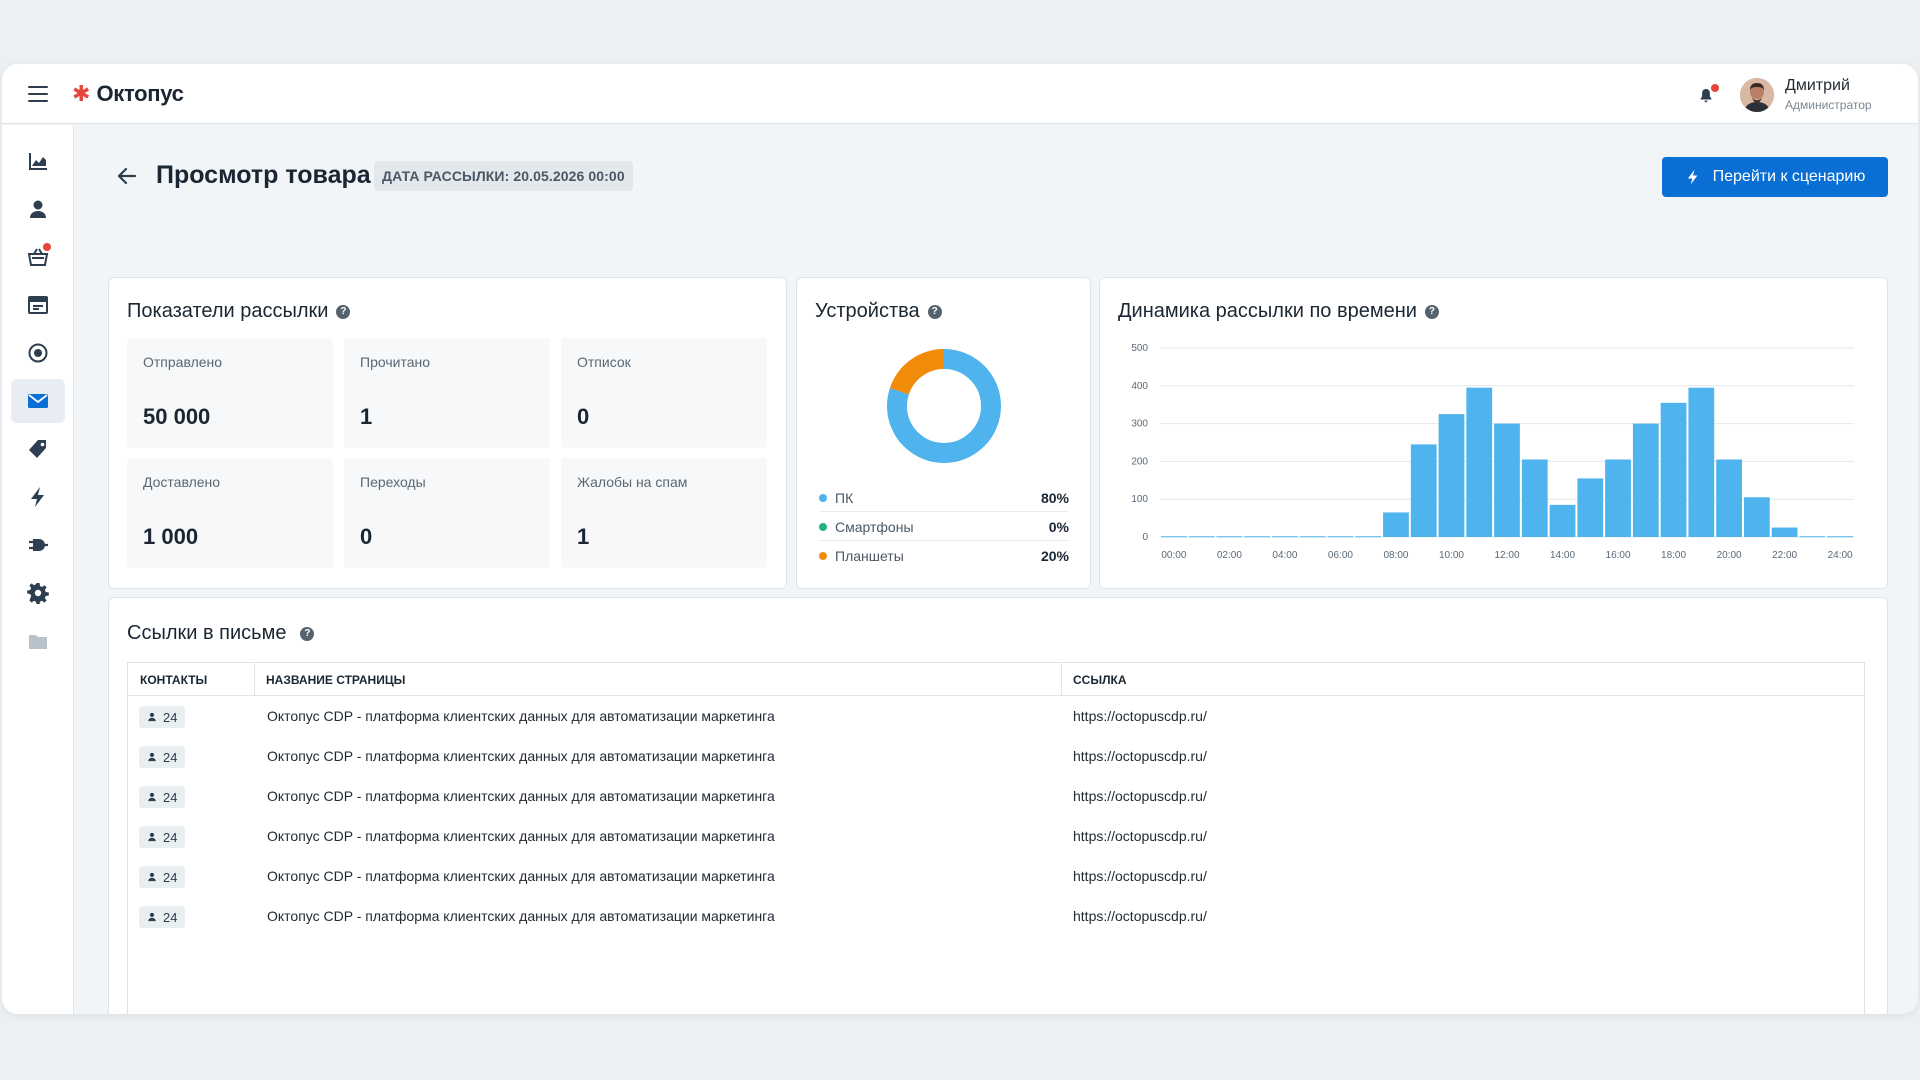 The height and width of the screenshot is (1080, 1920). Describe the element at coordinates (38, 641) in the screenshot. I see `sidebar-item-files` at that location.